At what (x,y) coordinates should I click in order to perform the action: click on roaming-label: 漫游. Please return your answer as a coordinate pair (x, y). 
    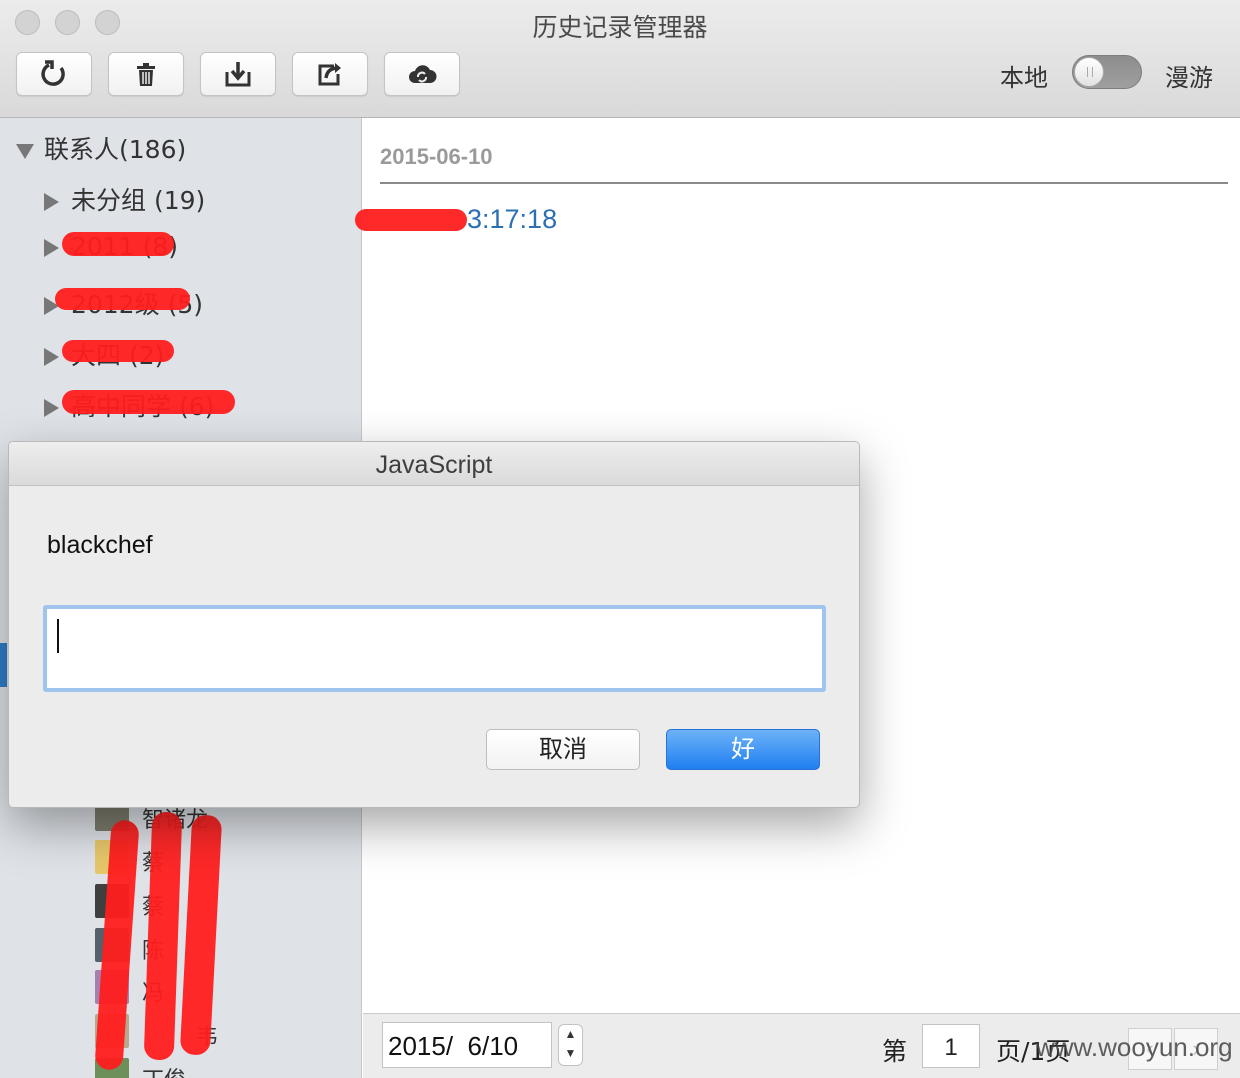
    Looking at the image, I should click on (1189, 78).